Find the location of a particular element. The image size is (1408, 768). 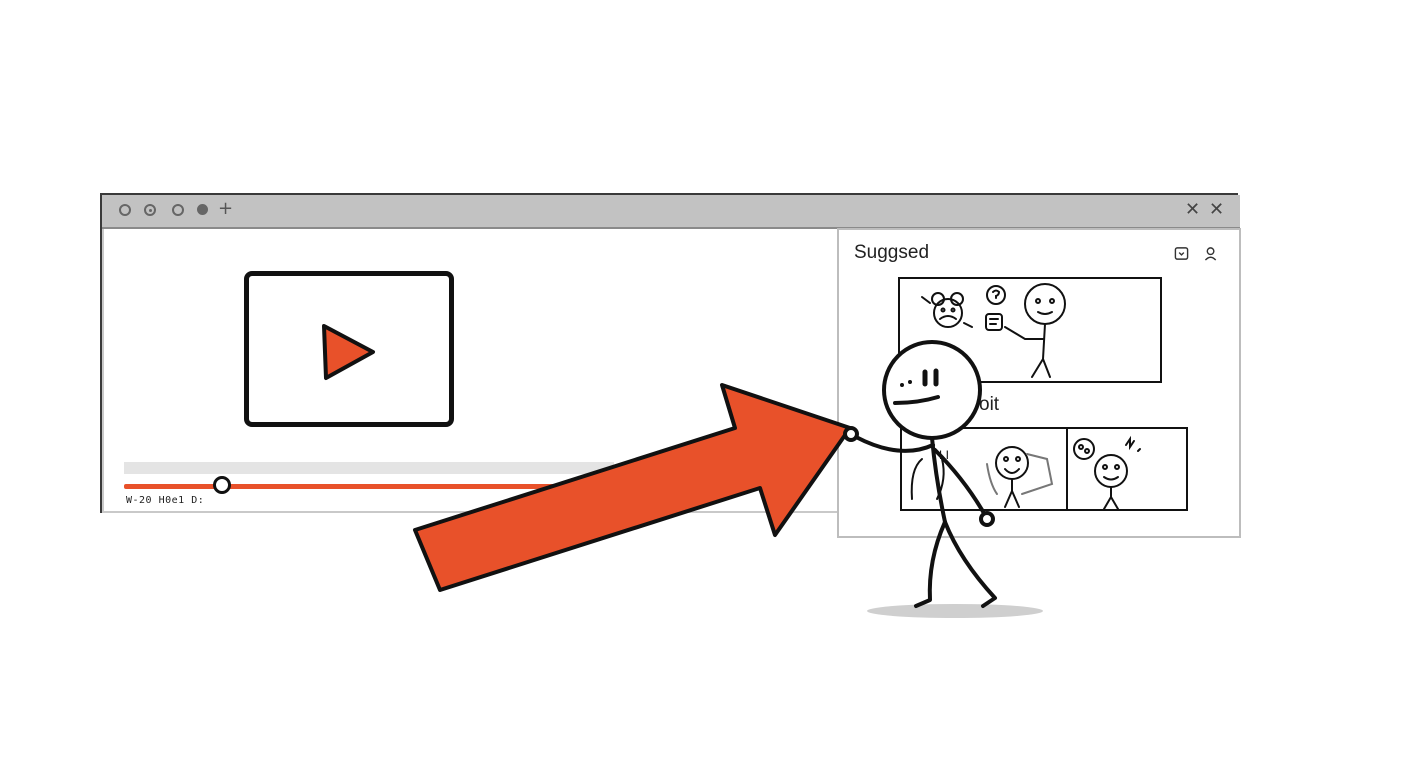

thumbnail-illustration: LI is located at coordinates (982, 477).